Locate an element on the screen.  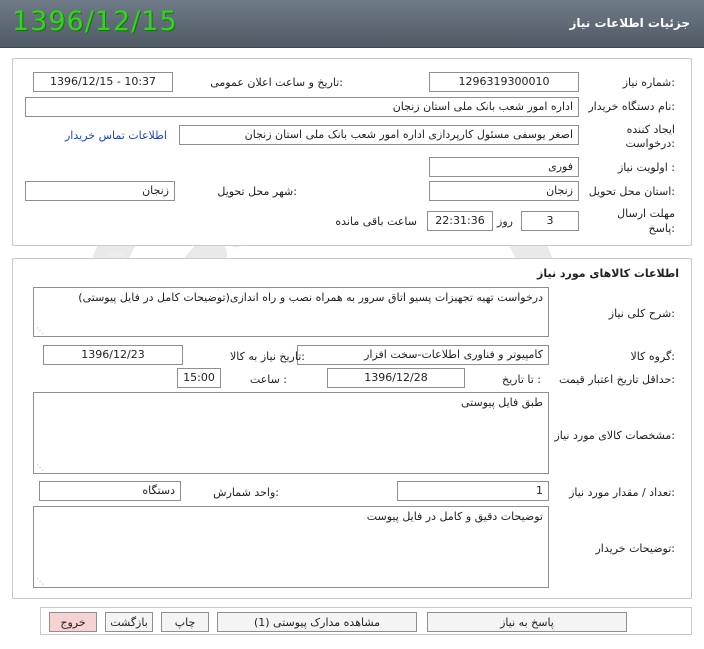
back-button: بازگشت is located at coordinates (129, 622).